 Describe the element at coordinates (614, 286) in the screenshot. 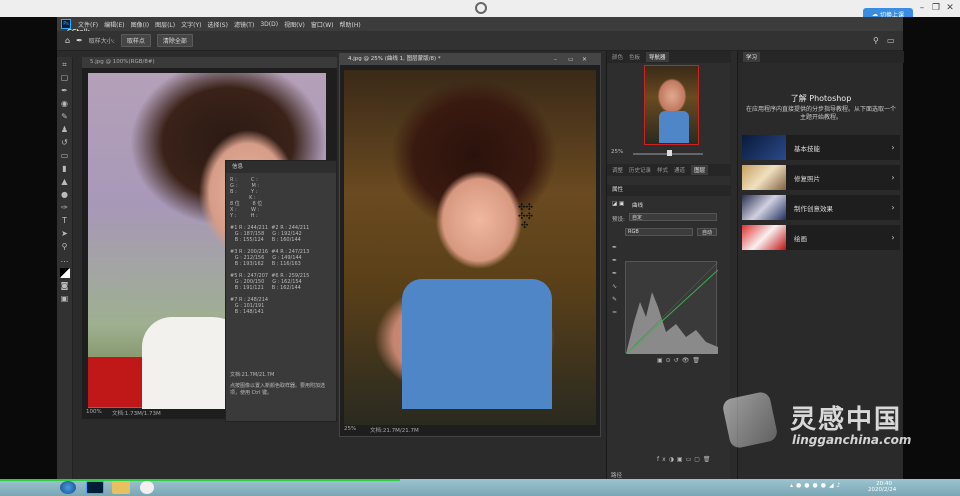

I see `curve-points-icon: ∿` at that location.